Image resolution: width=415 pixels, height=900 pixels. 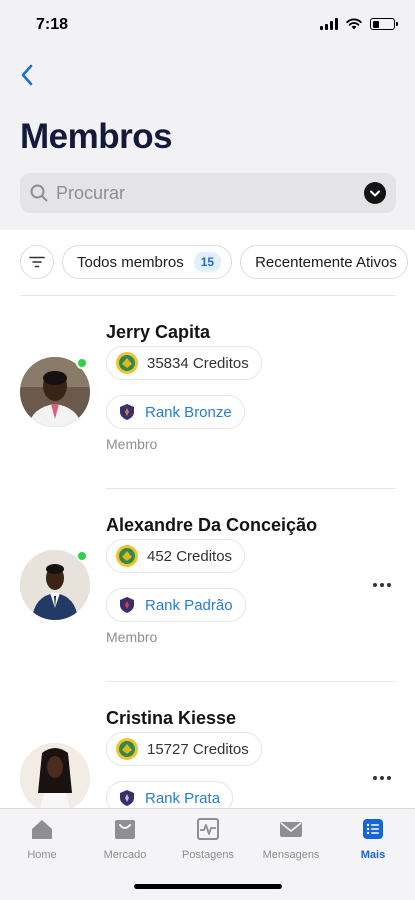 I want to click on rank-badge: Rank Bronze, so click(x=175, y=412).